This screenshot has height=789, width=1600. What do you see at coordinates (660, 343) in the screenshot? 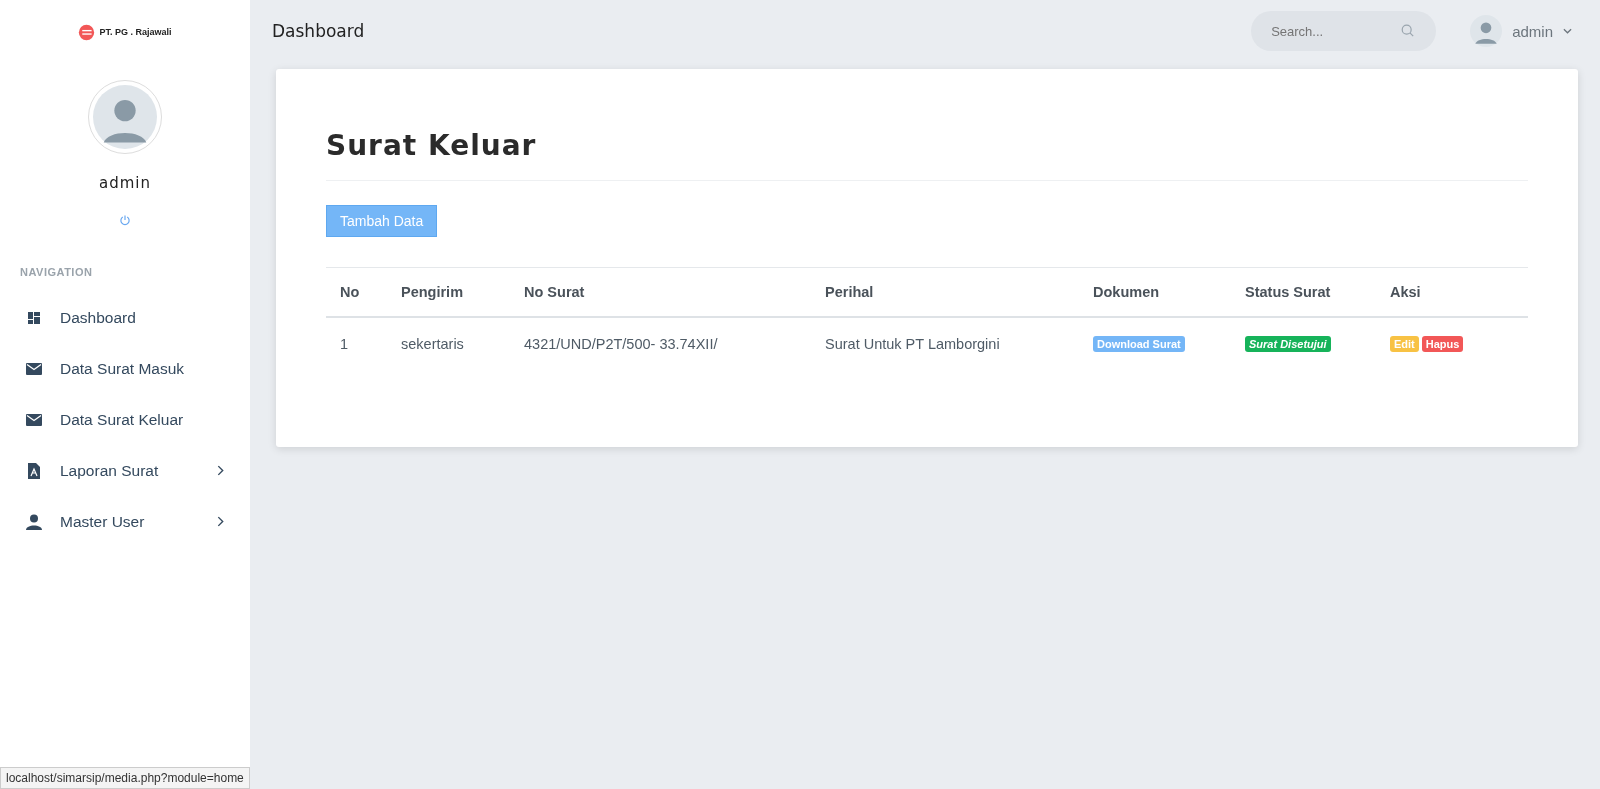
I see `table-cell: 4321/UND/P2T/500- 33.74XII/` at bounding box center [660, 343].